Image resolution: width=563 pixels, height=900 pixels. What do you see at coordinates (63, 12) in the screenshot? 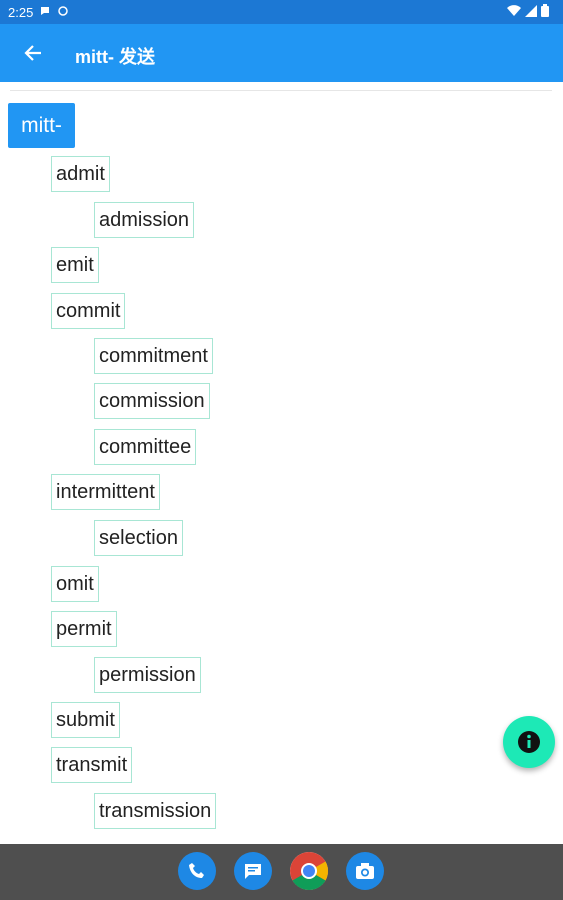
I see `sync-icon` at bounding box center [63, 12].